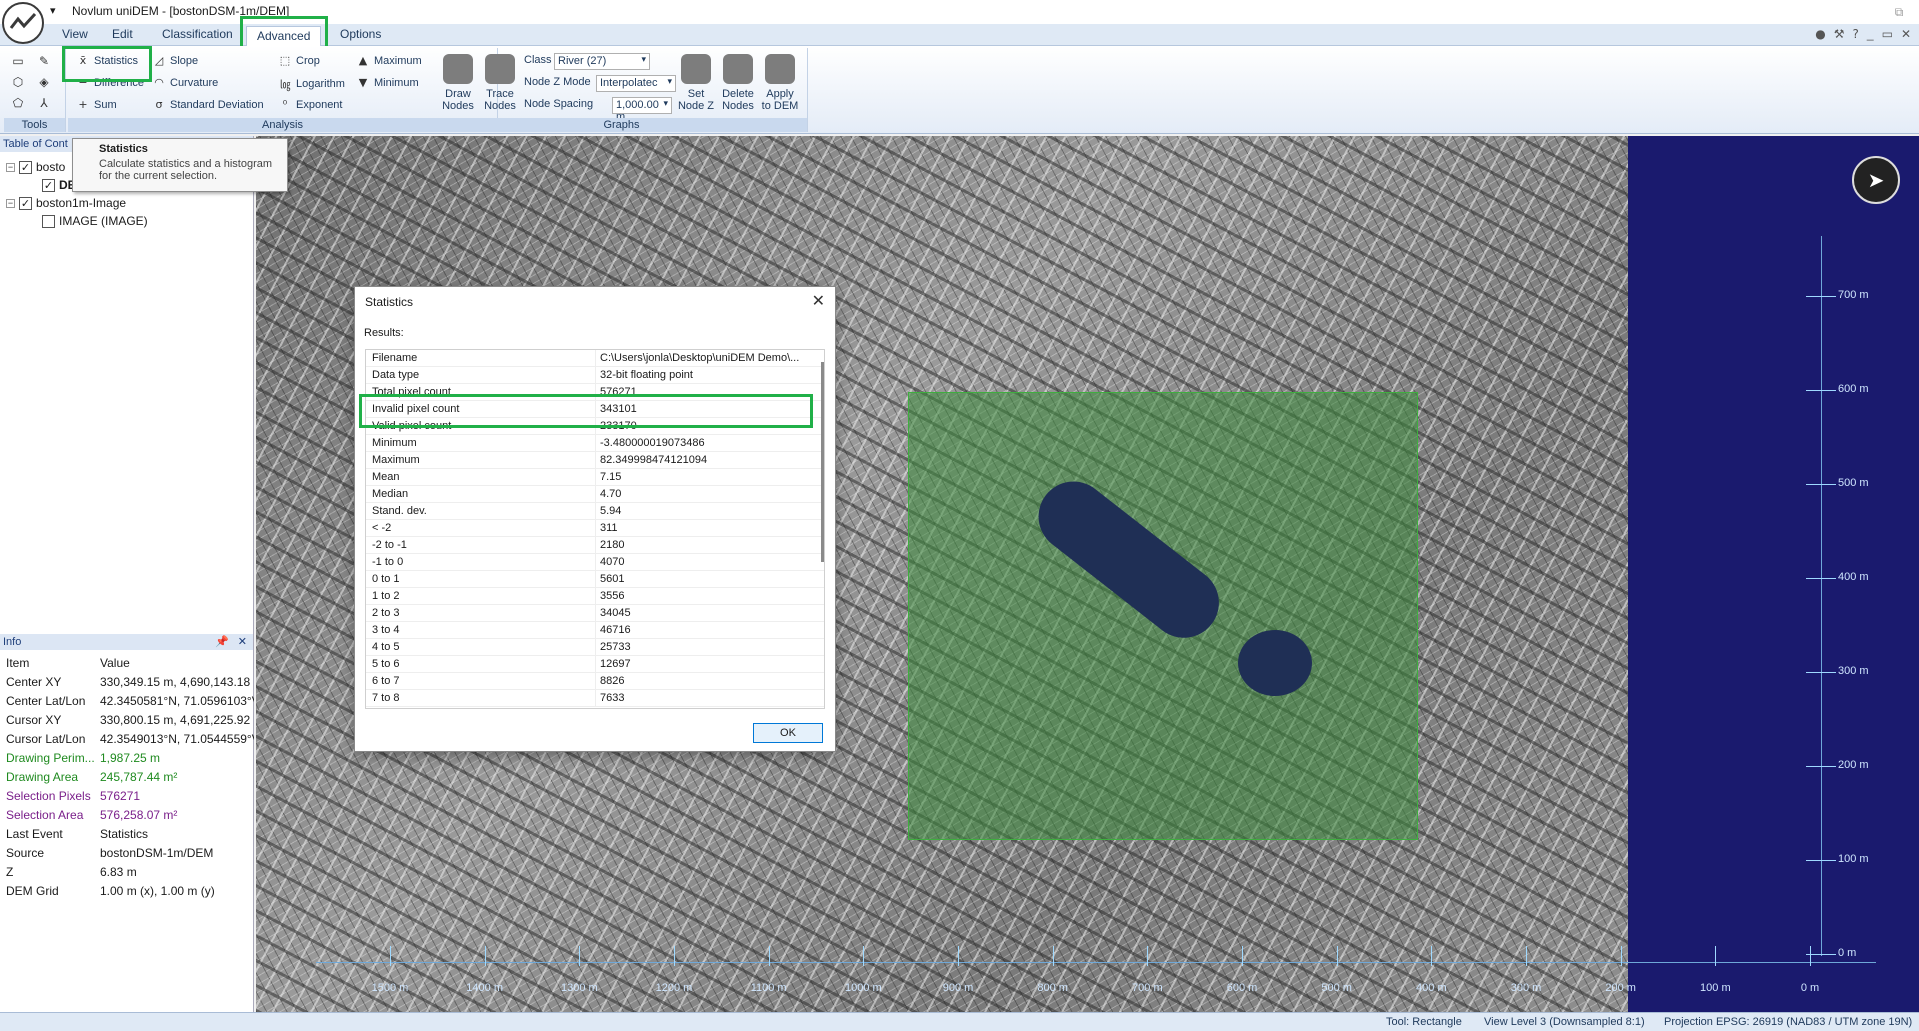 This screenshot has height=1031, width=1919. I want to click on crop-button: ⬚ Crop, so click(299, 60).